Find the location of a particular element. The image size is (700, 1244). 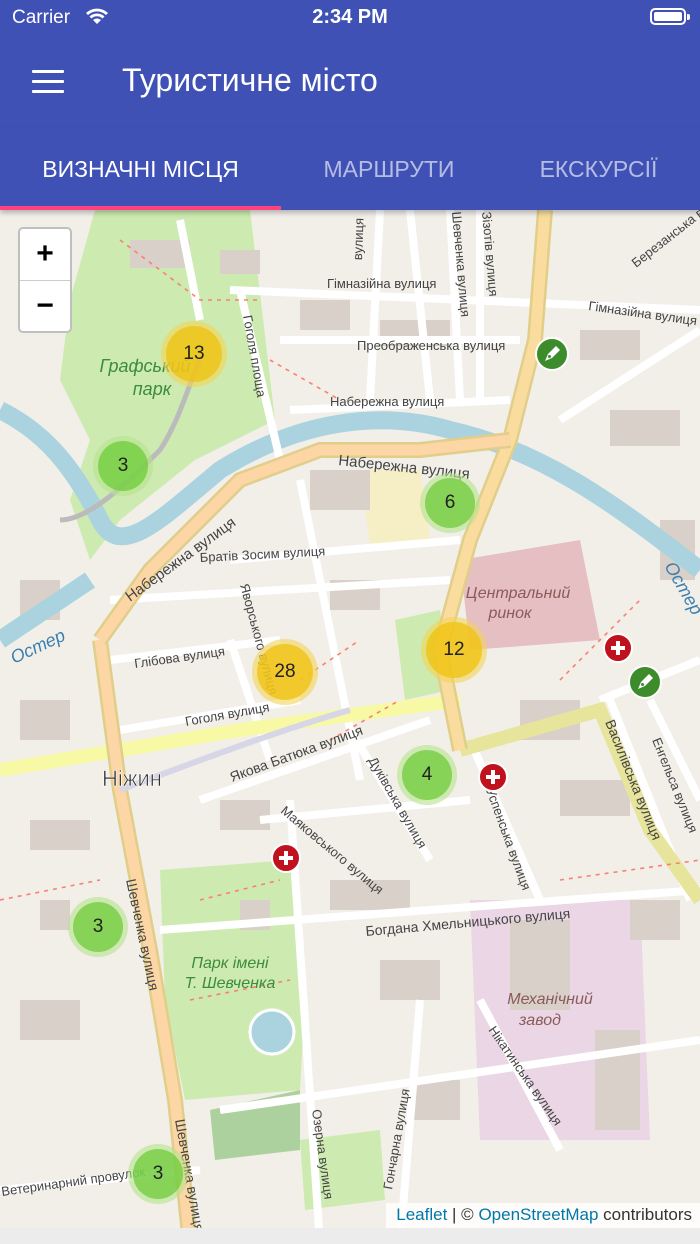

cluster-count: 13 is located at coordinates (194, 354).